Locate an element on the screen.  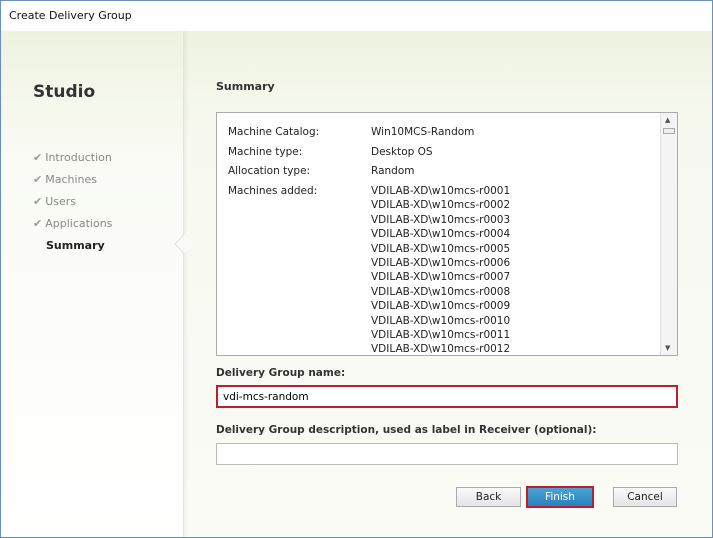
step-introduction: ✔ Introduction is located at coordinates (72, 157).